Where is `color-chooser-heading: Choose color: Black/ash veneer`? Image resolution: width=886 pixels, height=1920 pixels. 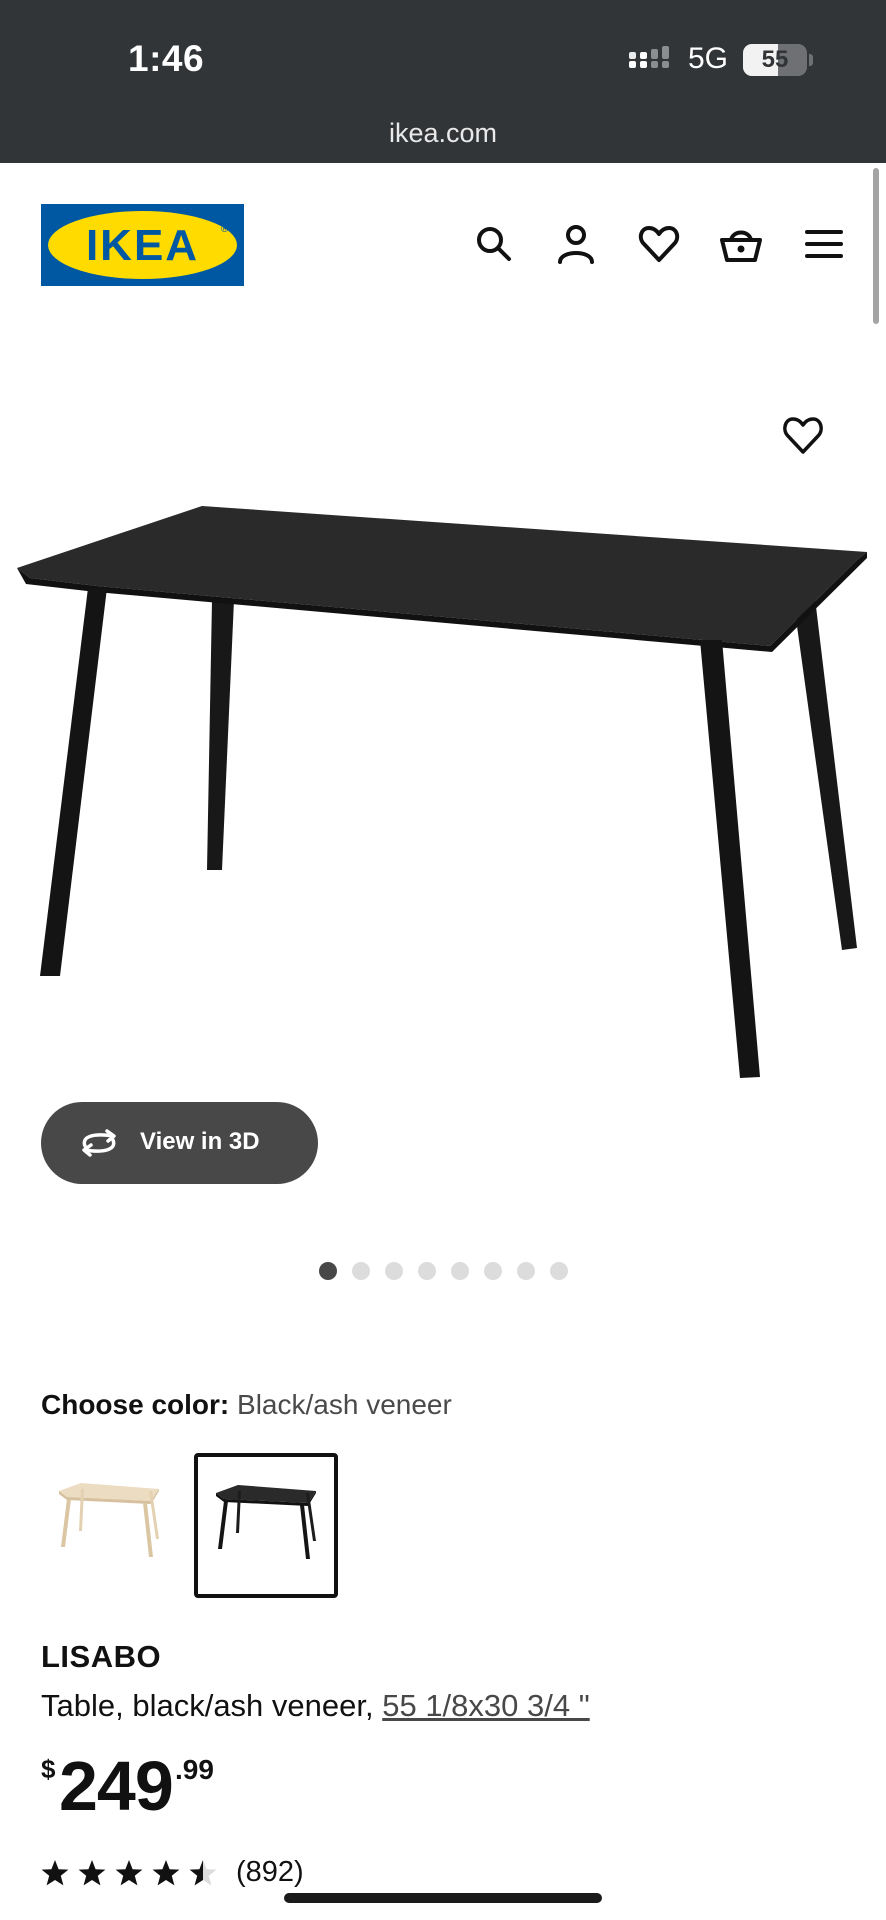 color-chooser-heading: Choose color: Black/ash veneer is located at coordinates (246, 1405).